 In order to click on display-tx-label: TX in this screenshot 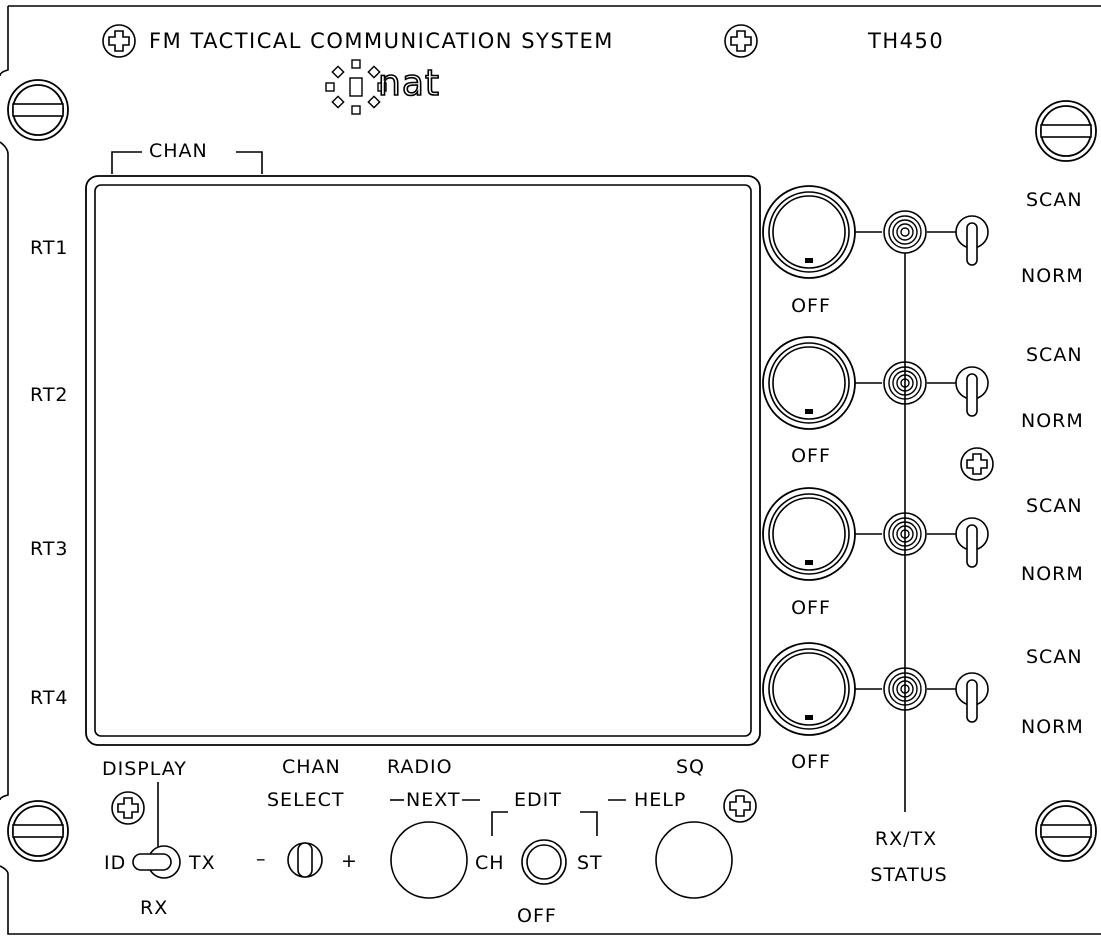, I will do `click(202, 863)`.